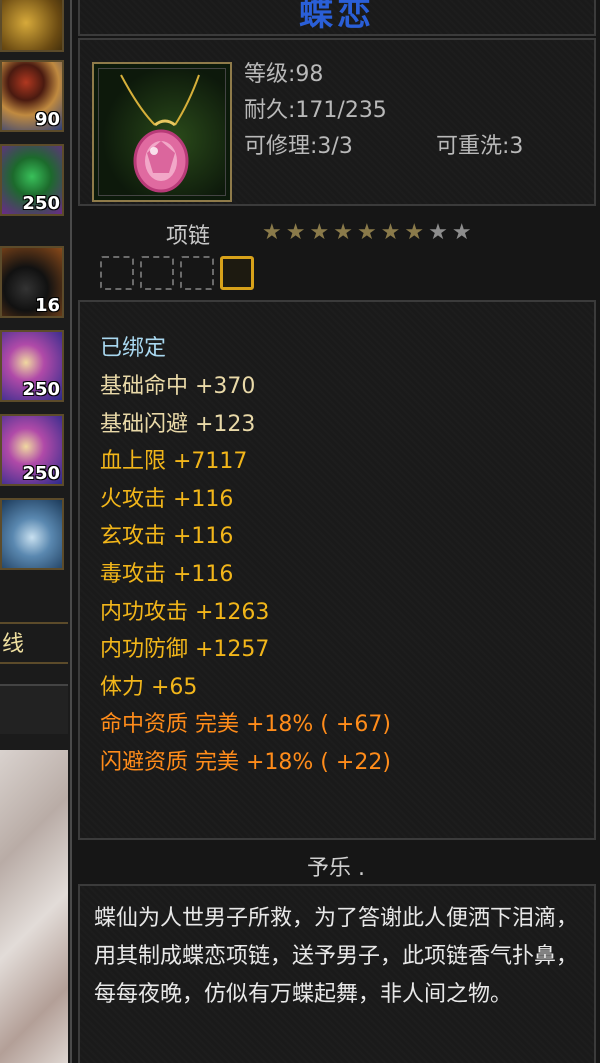 This screenshot has height=1063, width=600. I want to click on inventory-bar, so click(34, 709).